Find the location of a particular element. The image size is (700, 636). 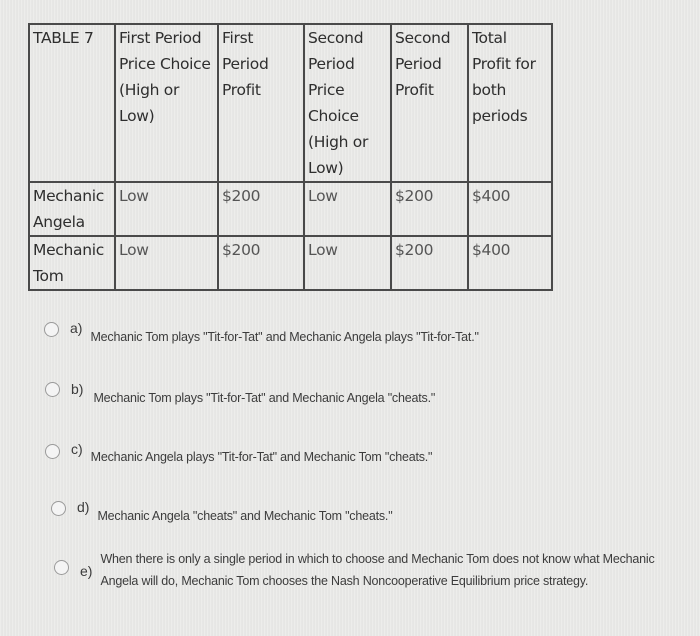

option-letter: c) is located at coordinates (77, 449).